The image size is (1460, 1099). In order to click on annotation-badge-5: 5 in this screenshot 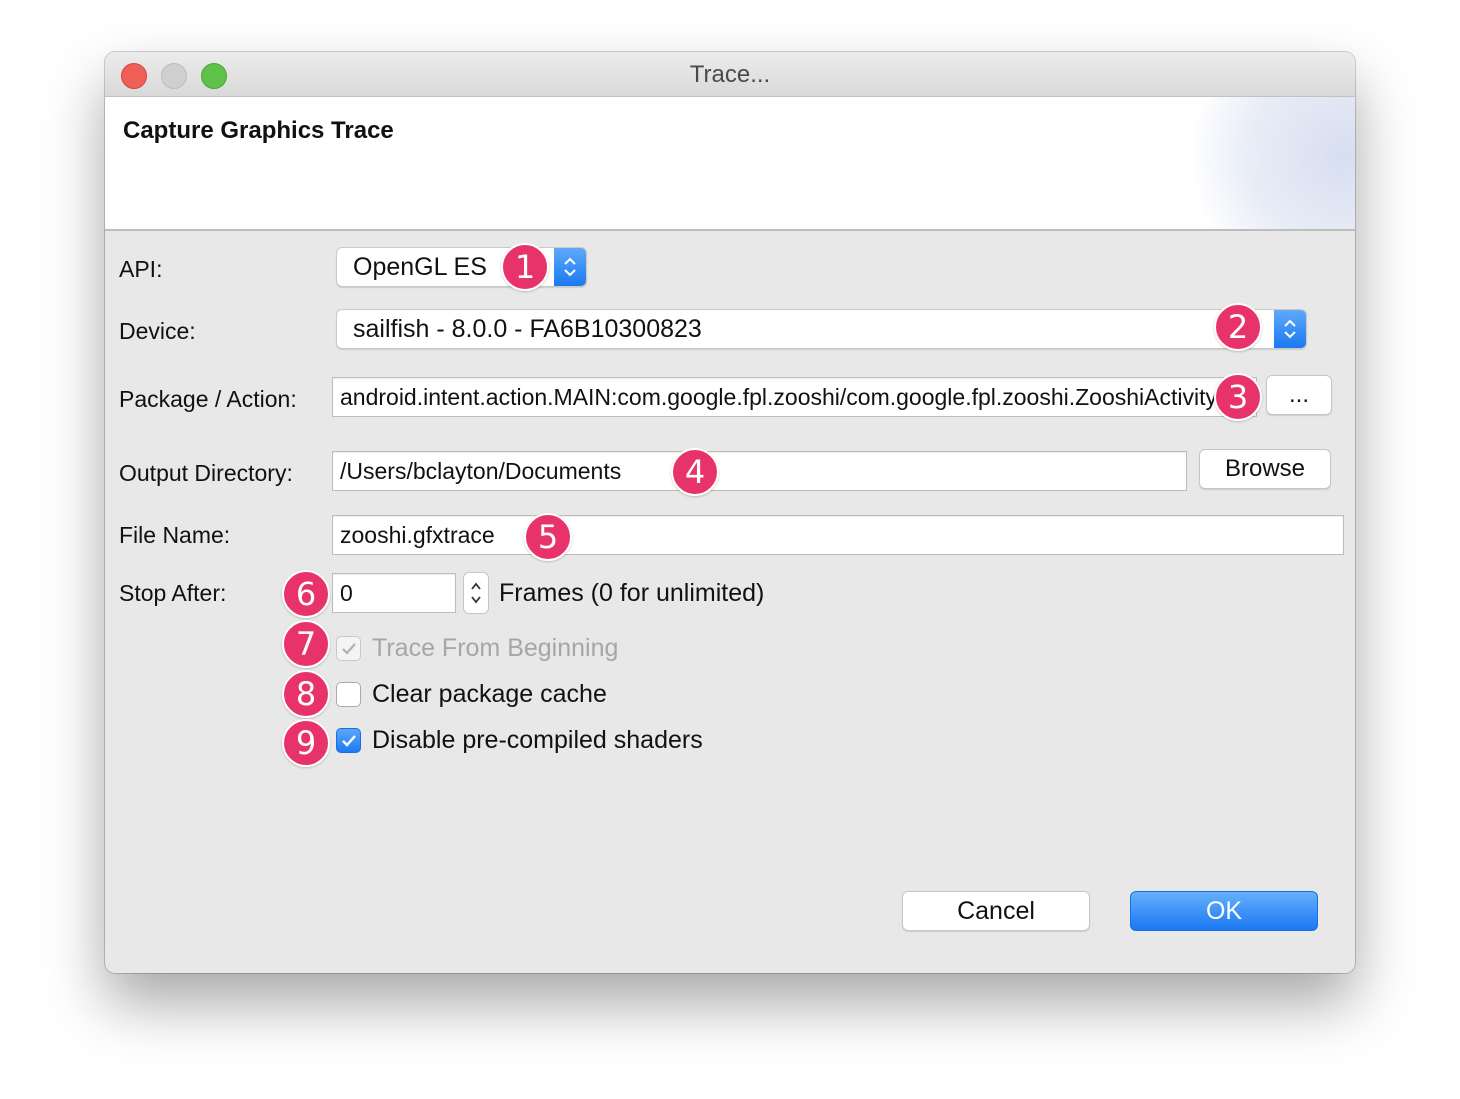, I will do `click(548, 537)`.